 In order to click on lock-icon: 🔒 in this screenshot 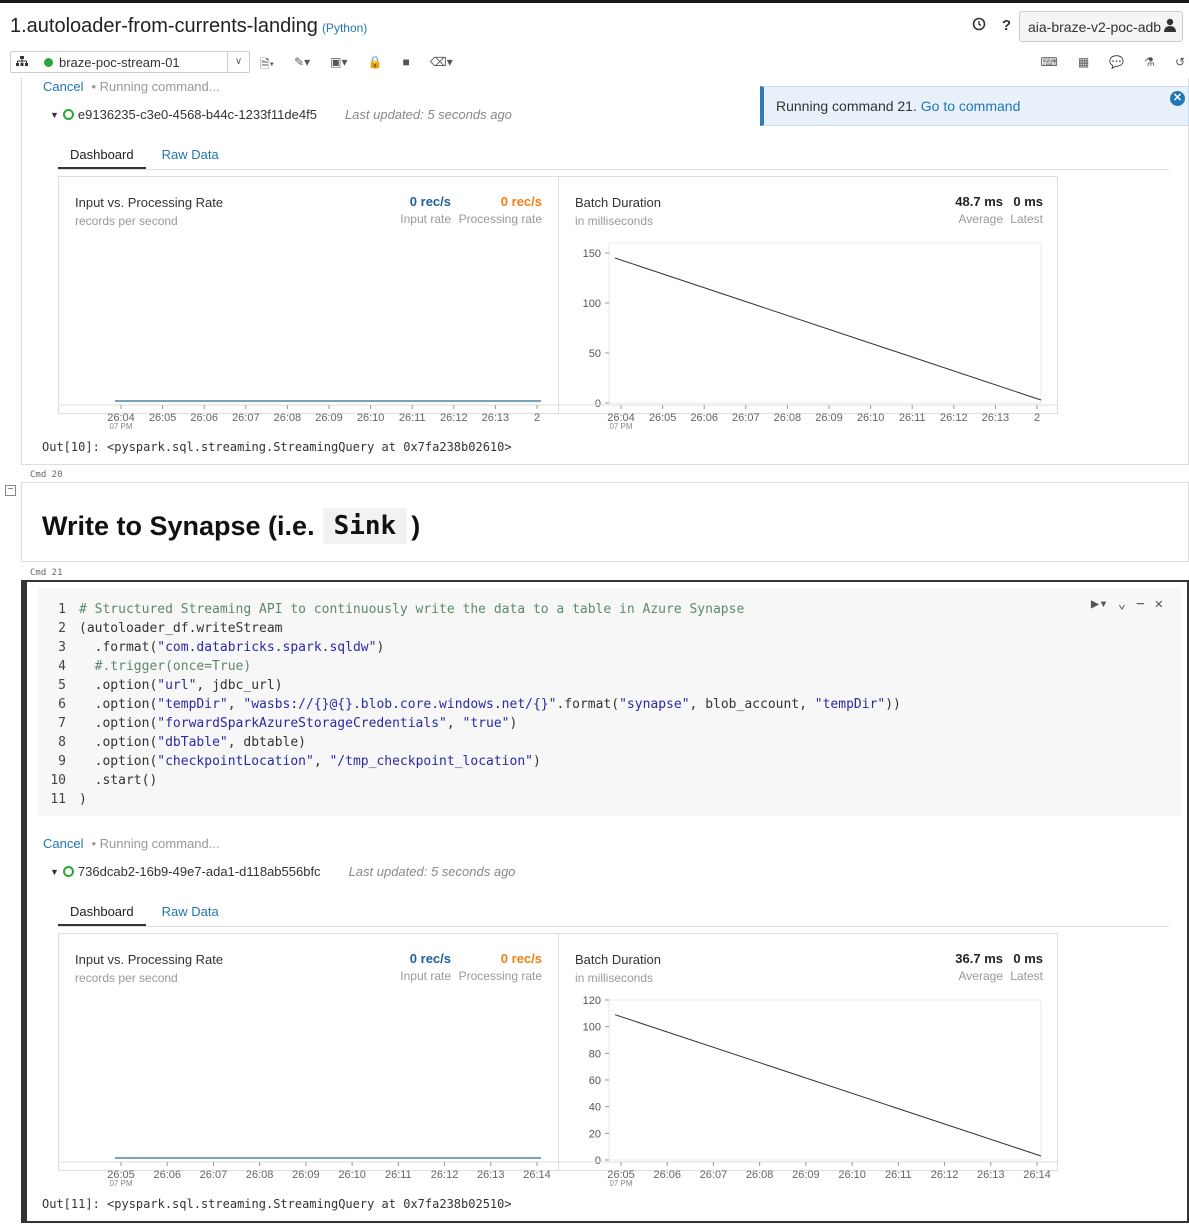, I will do `click(375, 65)`.